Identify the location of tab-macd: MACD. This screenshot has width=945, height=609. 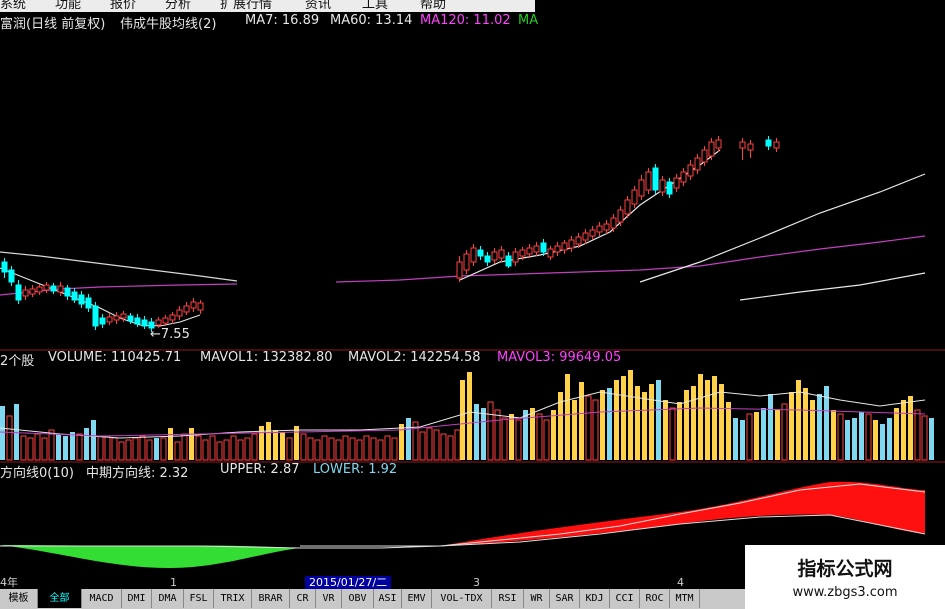
(102, 598).